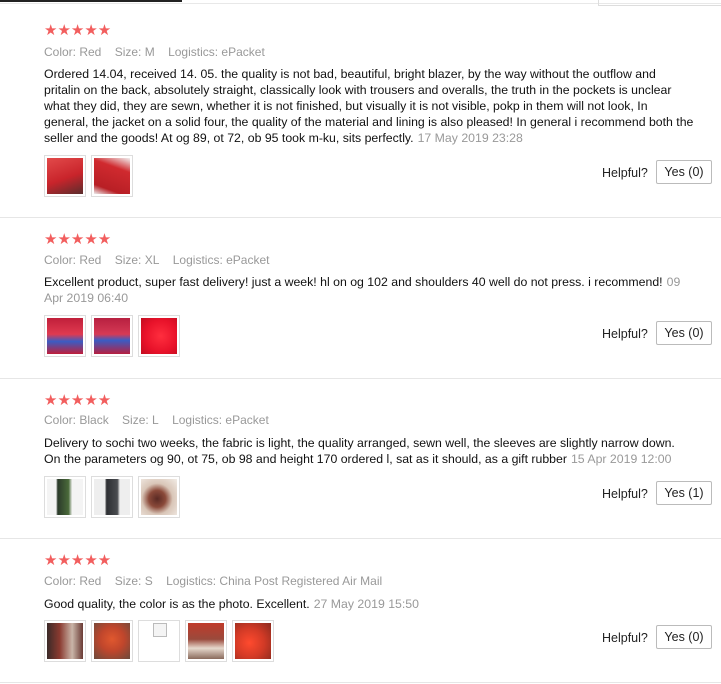 The width and height of the screenshot is (721, 684). What do you see at coordinates (160, 630) in the screenshot?
I see `broken-image-icon` at bounding box center [160, 630].